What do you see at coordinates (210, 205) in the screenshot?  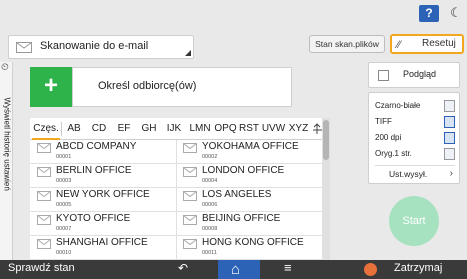 I see `entry-number: 00006` at bounding box center [210, 205].